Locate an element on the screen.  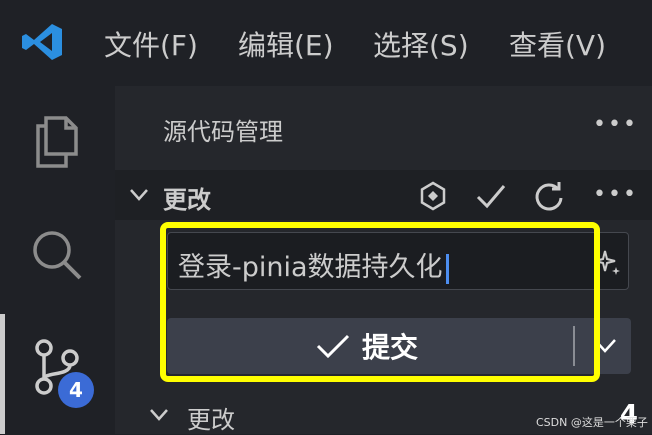
menu-edit: 编辑(E) is located at coordinates (286, 44).